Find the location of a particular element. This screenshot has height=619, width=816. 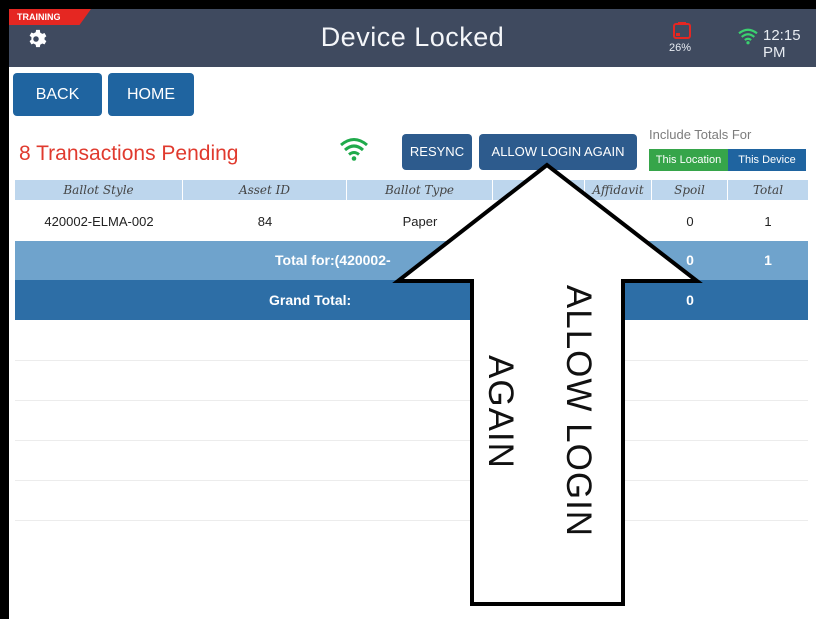

annotation-text-line2: AGAIN is located at coordinates (500, 412).